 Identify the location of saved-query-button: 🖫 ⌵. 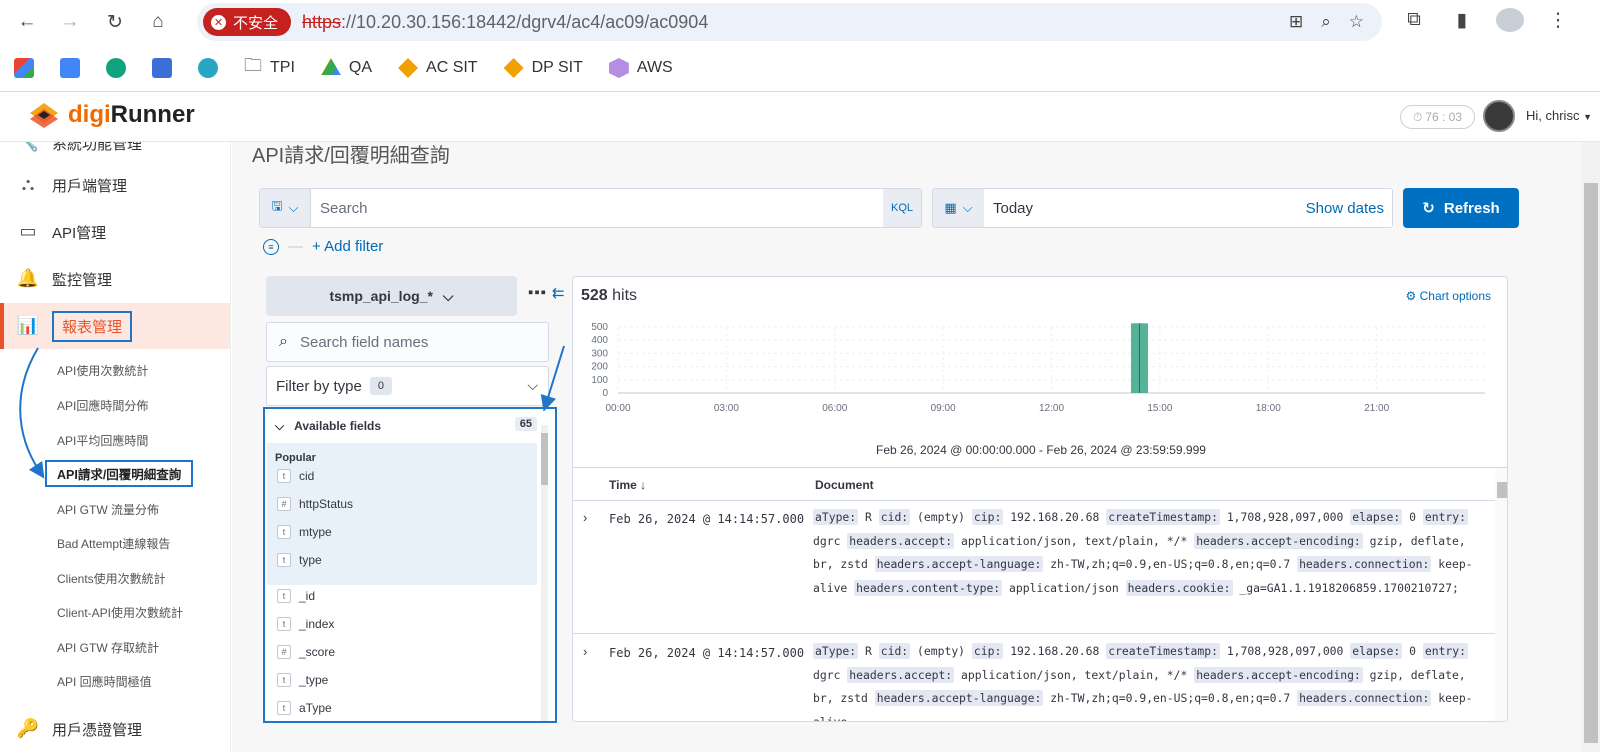
(285, 208).